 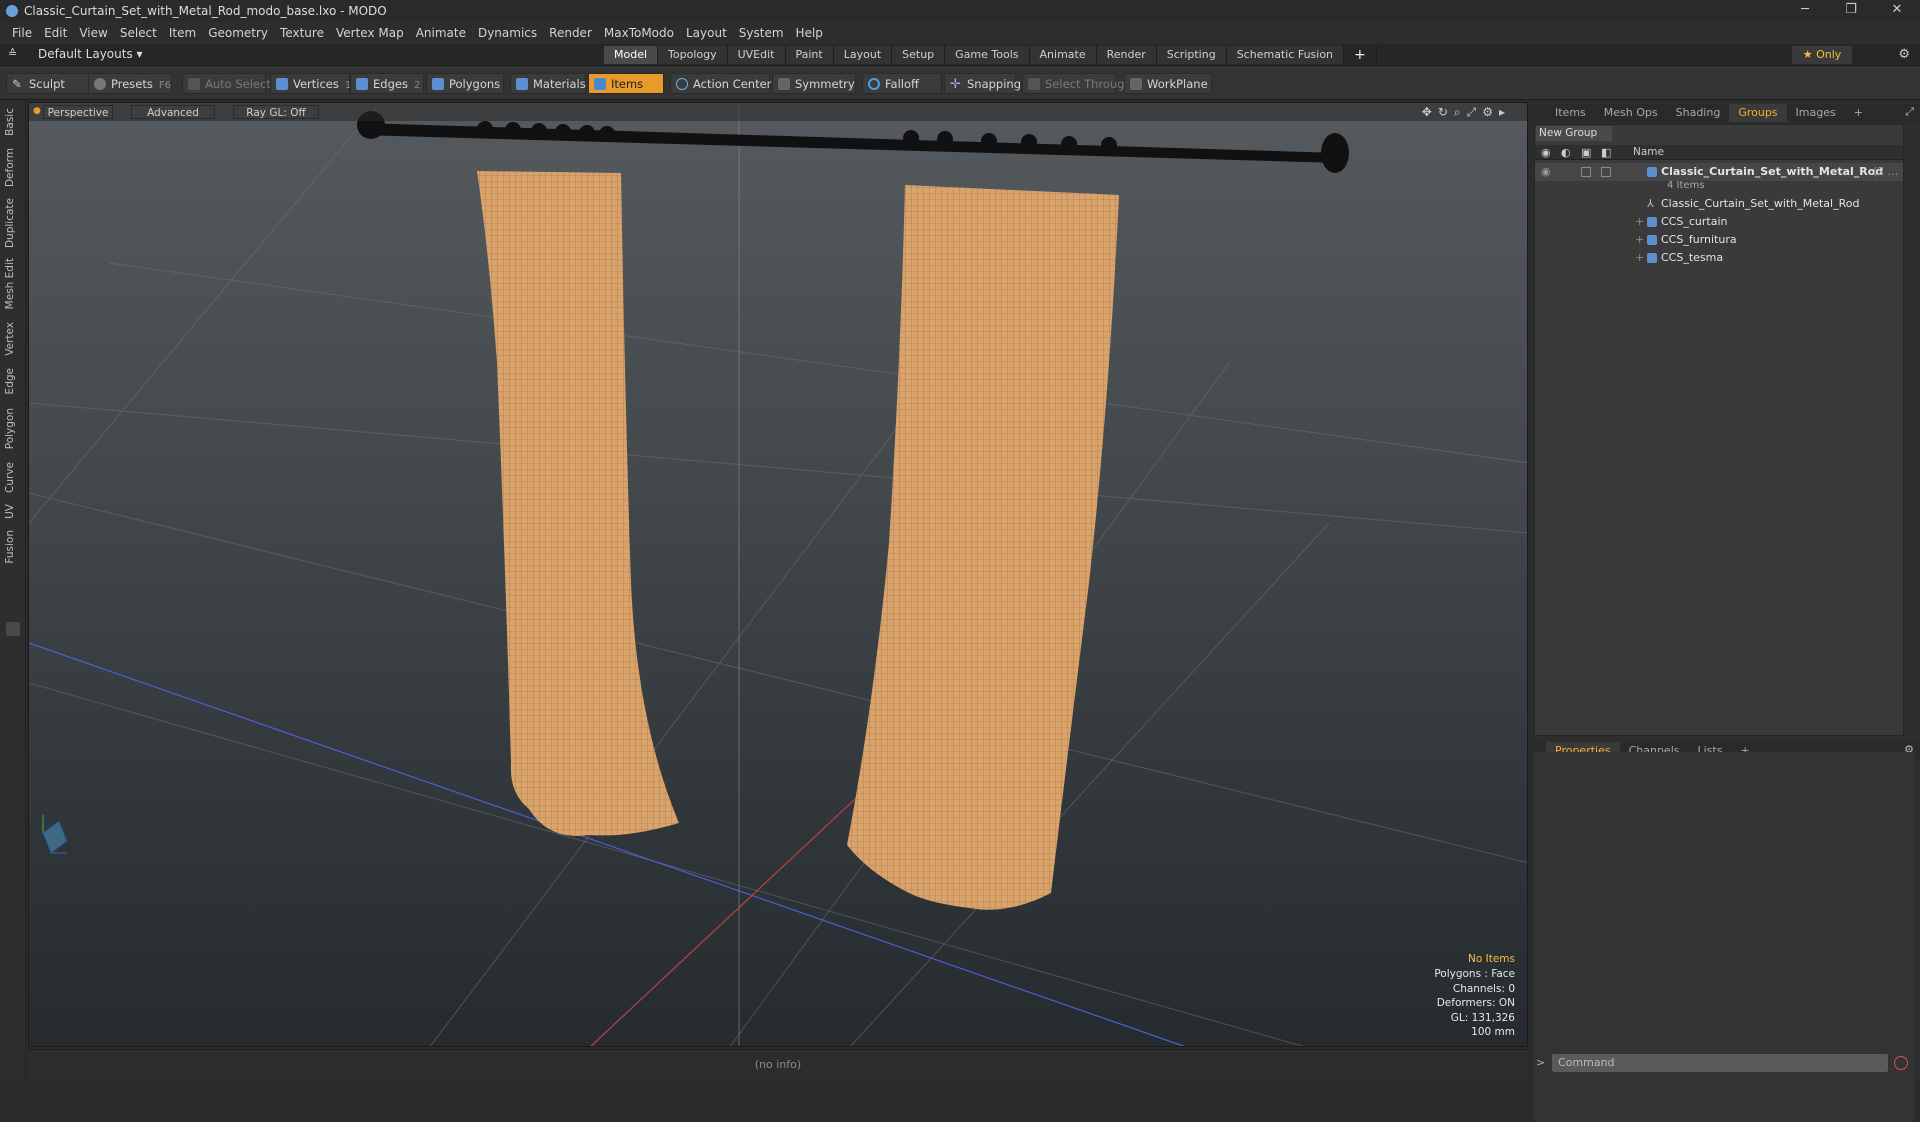 I want to click on tab-animate: Animate, so click(x=1063, y=55).